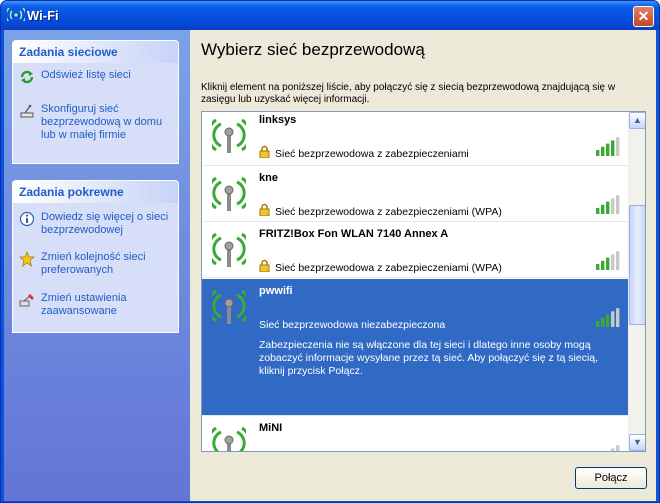 This screenshot has height=503, width=660. I want to click on page-title: Wybierz sieć bezprzewodową, so click(313, 49).